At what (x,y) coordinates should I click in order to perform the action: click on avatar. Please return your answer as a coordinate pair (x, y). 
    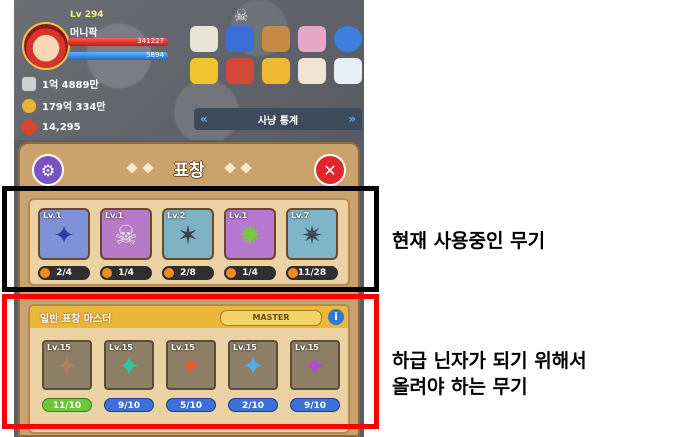
    Looking at the image, I should click on (46, 46).